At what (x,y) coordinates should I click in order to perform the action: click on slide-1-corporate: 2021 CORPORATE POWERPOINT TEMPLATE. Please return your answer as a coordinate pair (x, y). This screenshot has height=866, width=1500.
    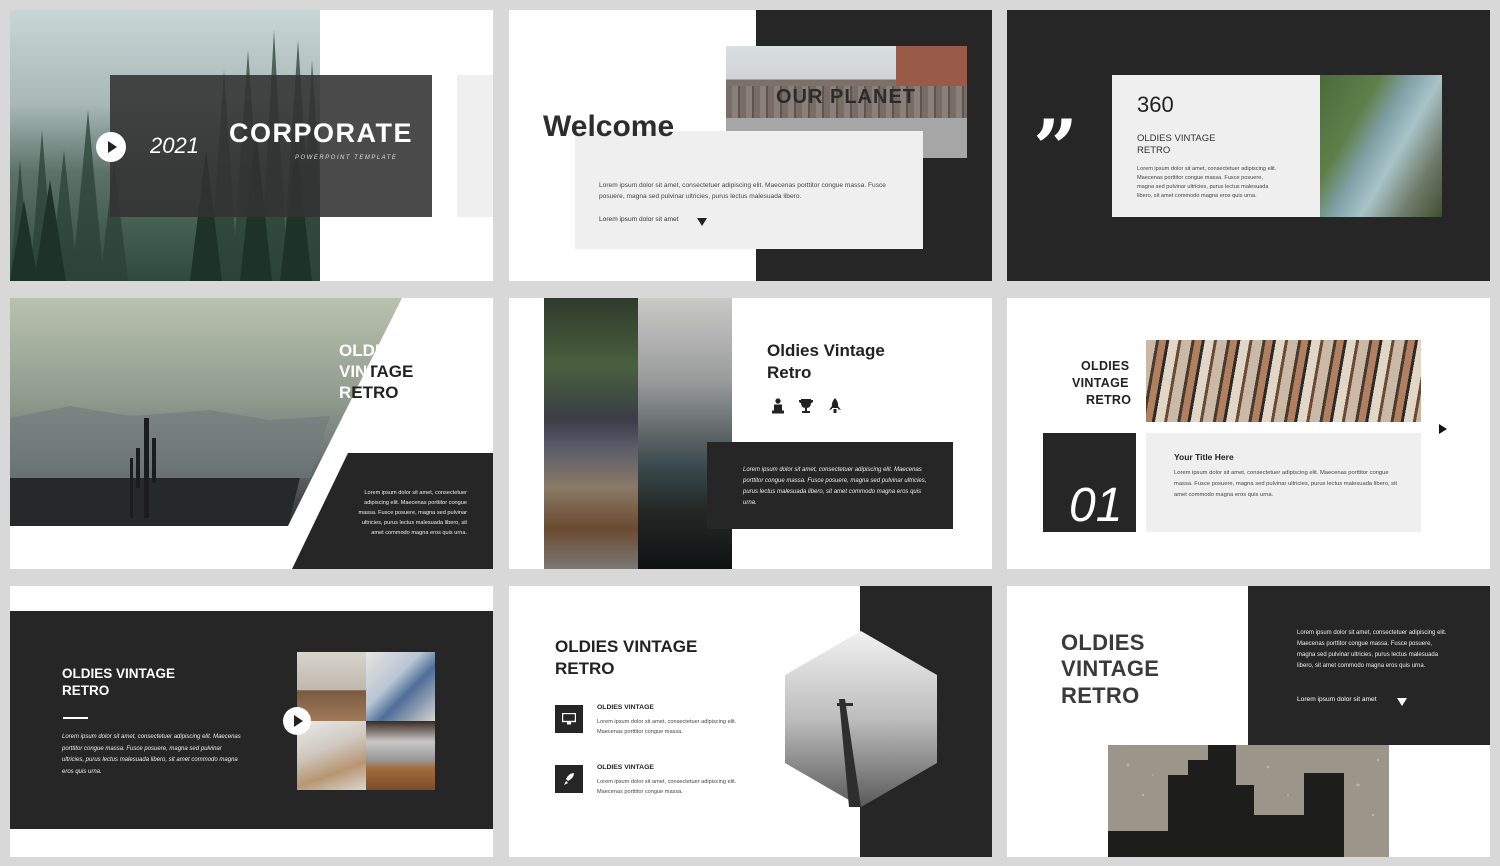
    Looking at the image, I should click on (251, 145).